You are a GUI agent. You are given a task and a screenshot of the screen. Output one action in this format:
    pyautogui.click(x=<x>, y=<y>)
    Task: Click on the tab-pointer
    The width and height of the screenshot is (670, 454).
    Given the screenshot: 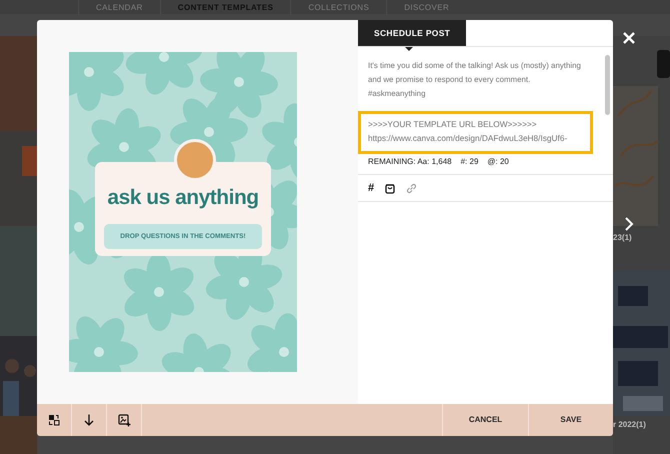 What is the action you would take?
    pyautogui.click(x=409, y=48)
    